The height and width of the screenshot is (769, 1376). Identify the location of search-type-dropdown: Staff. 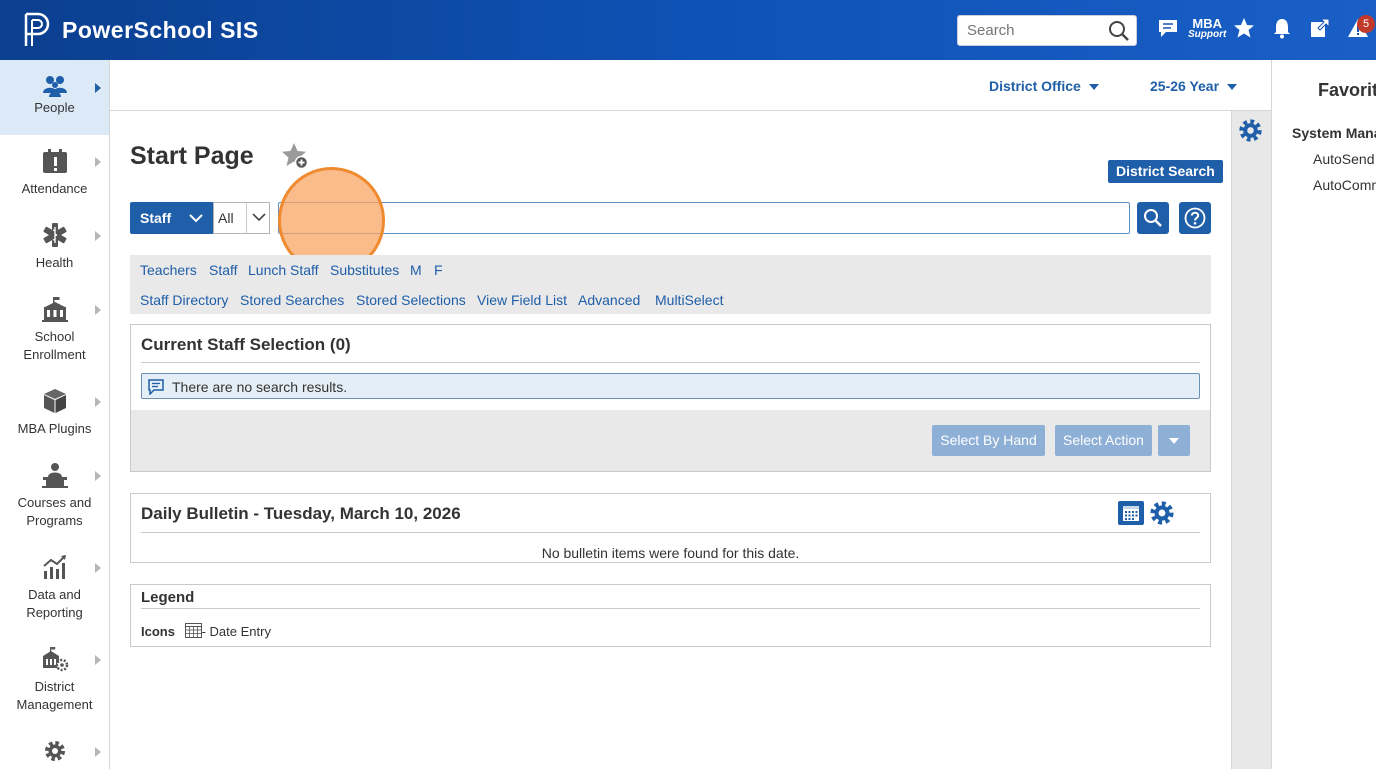
(171, 218).